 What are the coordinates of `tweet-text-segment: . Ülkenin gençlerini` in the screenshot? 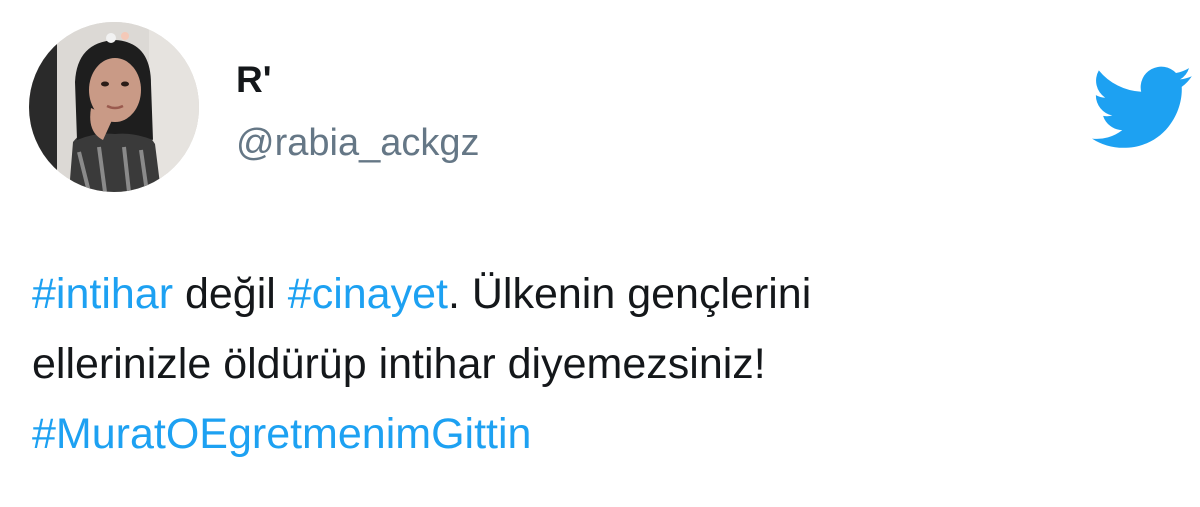 It's located at (629, 294).